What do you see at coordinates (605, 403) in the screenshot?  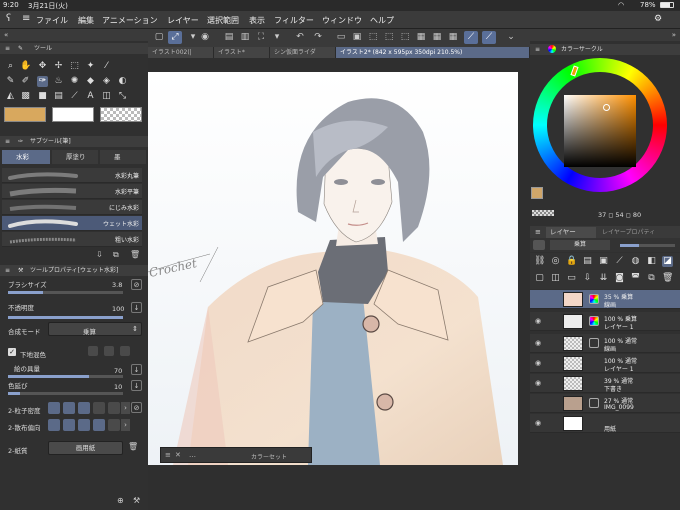 I see `layer-row: 27 % 通常 IMG_0099` at bounding box center [605, 403].